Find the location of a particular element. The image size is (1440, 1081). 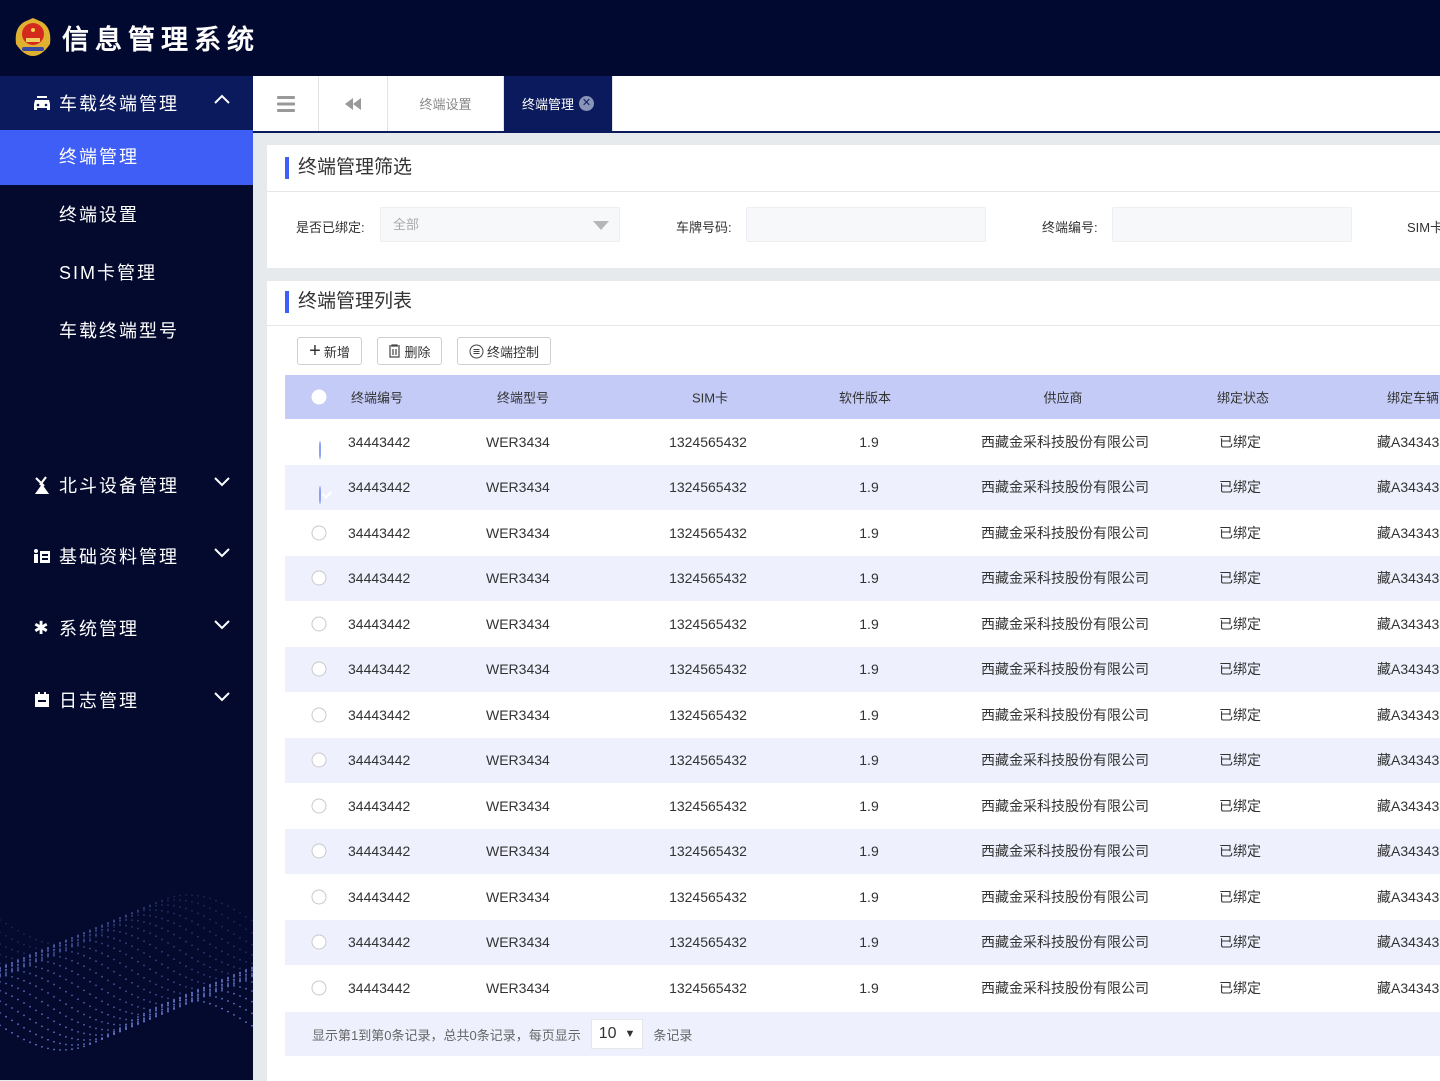

list-title: 终端管理列表 is located at coordinates (348, 302).